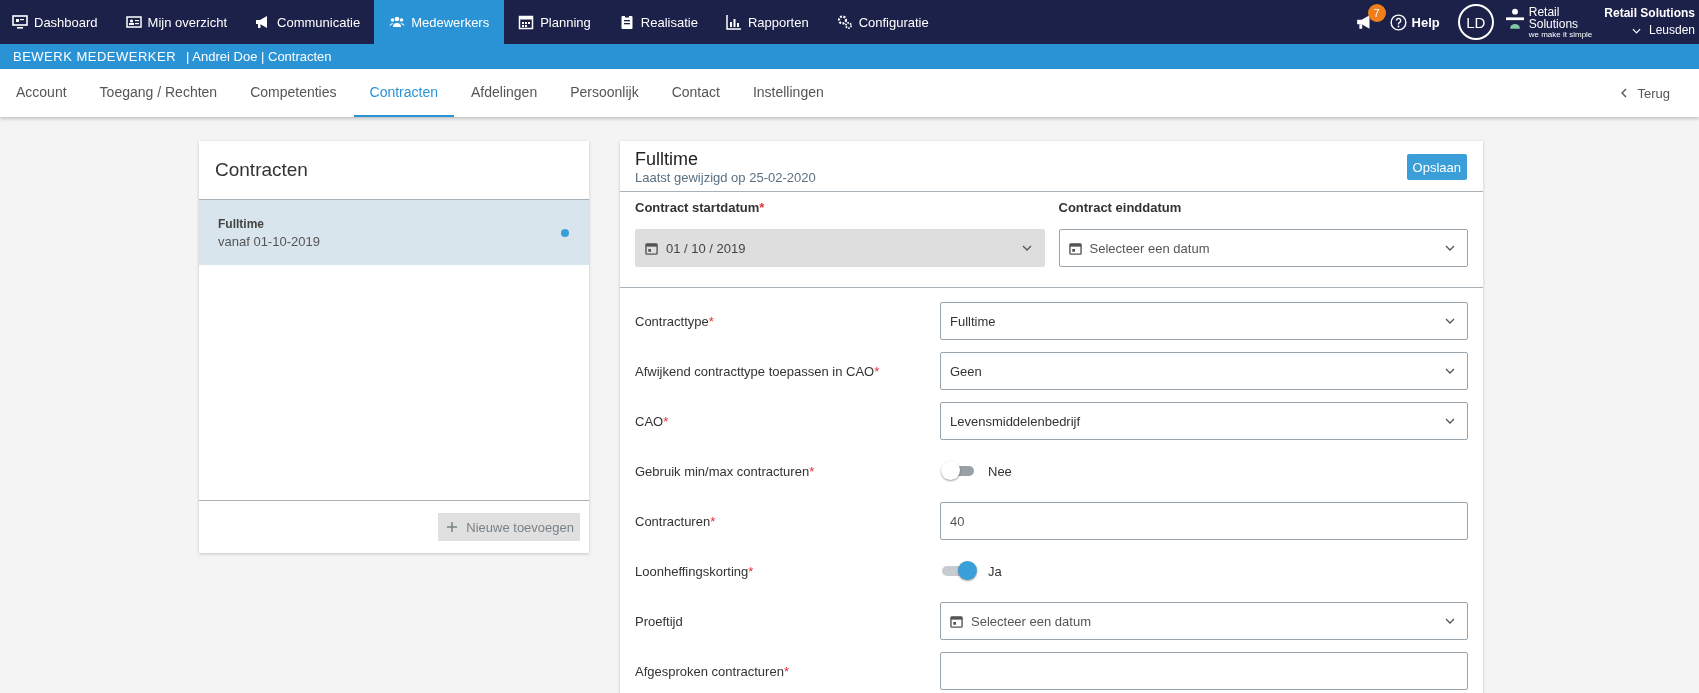 The width and height of the screenshot is (1699, 693). I want to click on field-label: CAO*, so click(652, 421).